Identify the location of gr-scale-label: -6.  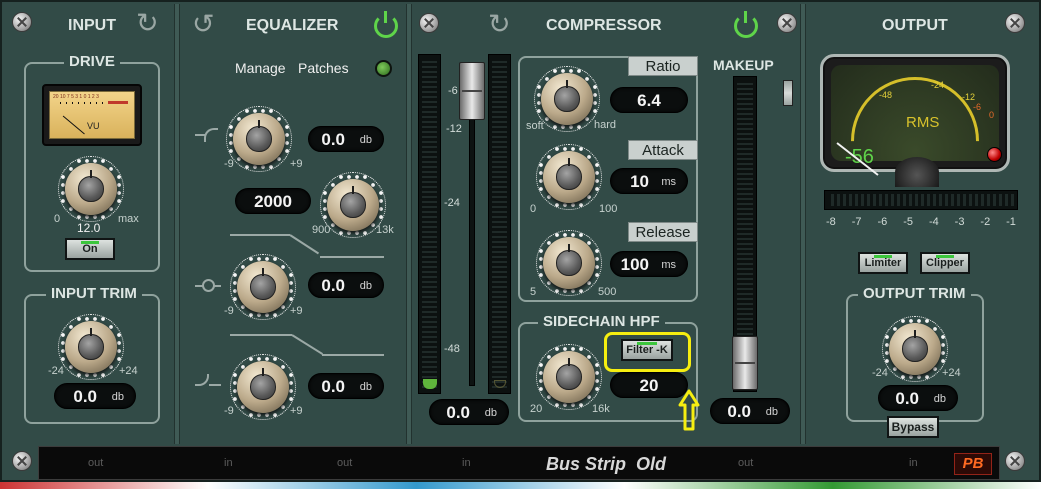
(882, 222).